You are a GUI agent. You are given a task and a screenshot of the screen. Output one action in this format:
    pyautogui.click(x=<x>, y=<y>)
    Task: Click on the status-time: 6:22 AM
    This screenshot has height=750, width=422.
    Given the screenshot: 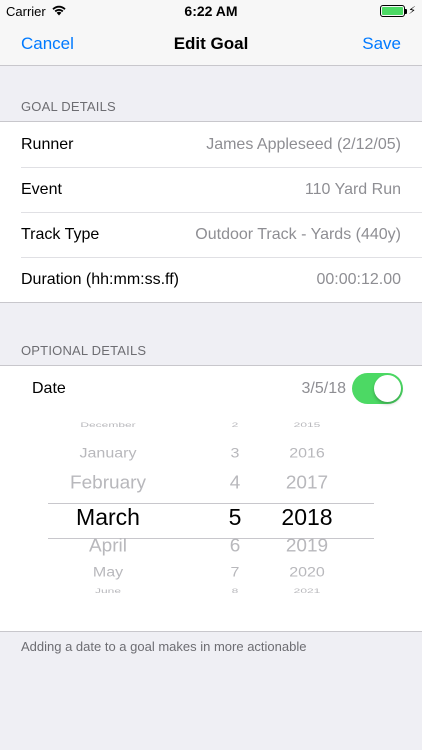 What is the action you would take?
    pyautogui.click(x=211, y=11)
    